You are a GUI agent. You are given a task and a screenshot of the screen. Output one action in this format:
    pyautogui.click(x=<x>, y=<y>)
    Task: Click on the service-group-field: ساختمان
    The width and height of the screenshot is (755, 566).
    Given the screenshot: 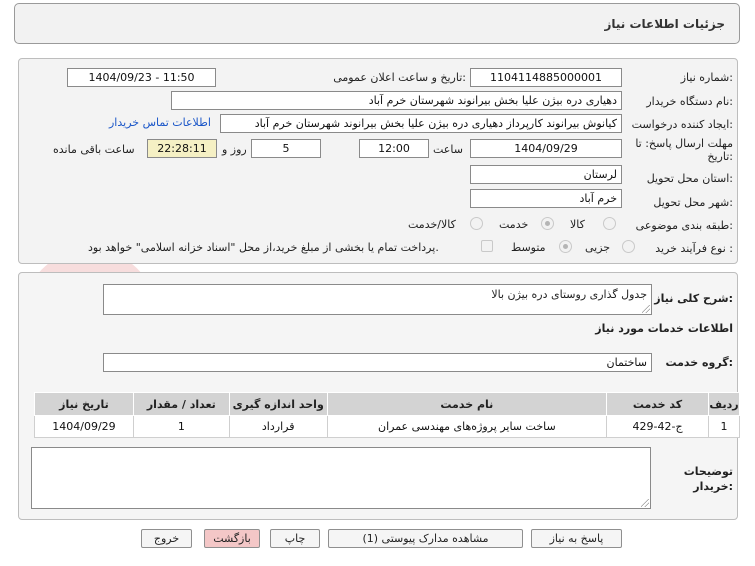 What is the action you would take?
    pyautogui.click(x=377, y=362)
    